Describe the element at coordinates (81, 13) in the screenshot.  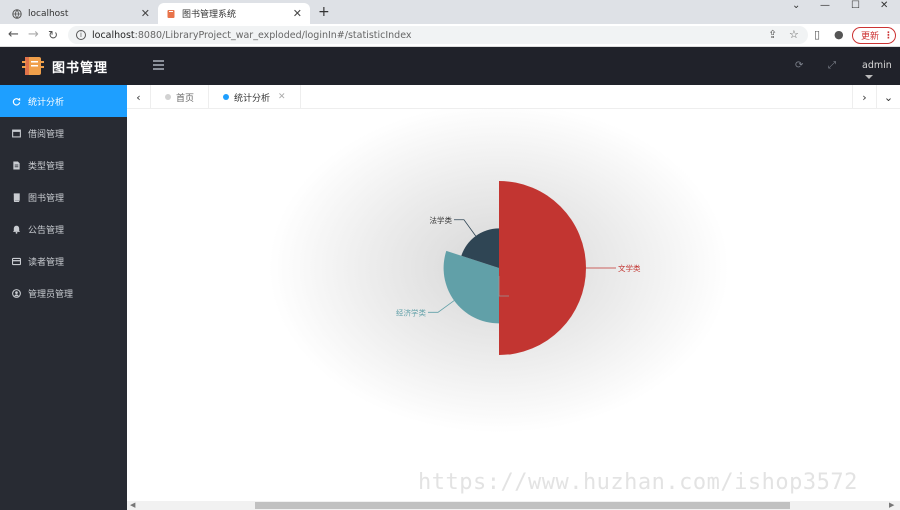
I see `browser-tab-localhost: localhost ✕` at that location.